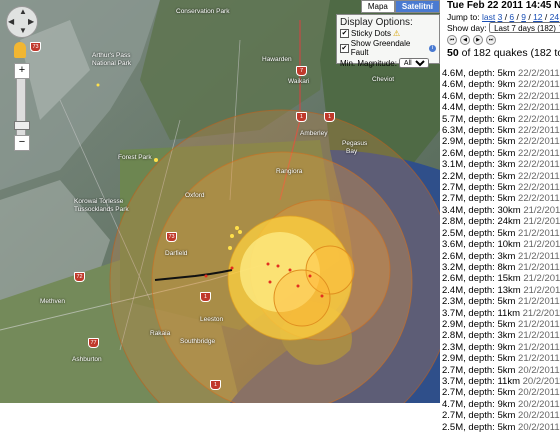  Describe the element at coordinates (301, 71) in the screenshot. I see `highway-shield-icon: 7` at that location.